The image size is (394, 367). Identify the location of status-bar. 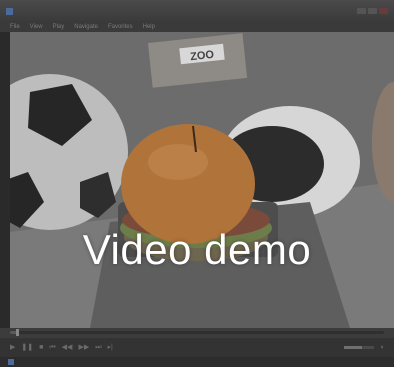
(197, 362).